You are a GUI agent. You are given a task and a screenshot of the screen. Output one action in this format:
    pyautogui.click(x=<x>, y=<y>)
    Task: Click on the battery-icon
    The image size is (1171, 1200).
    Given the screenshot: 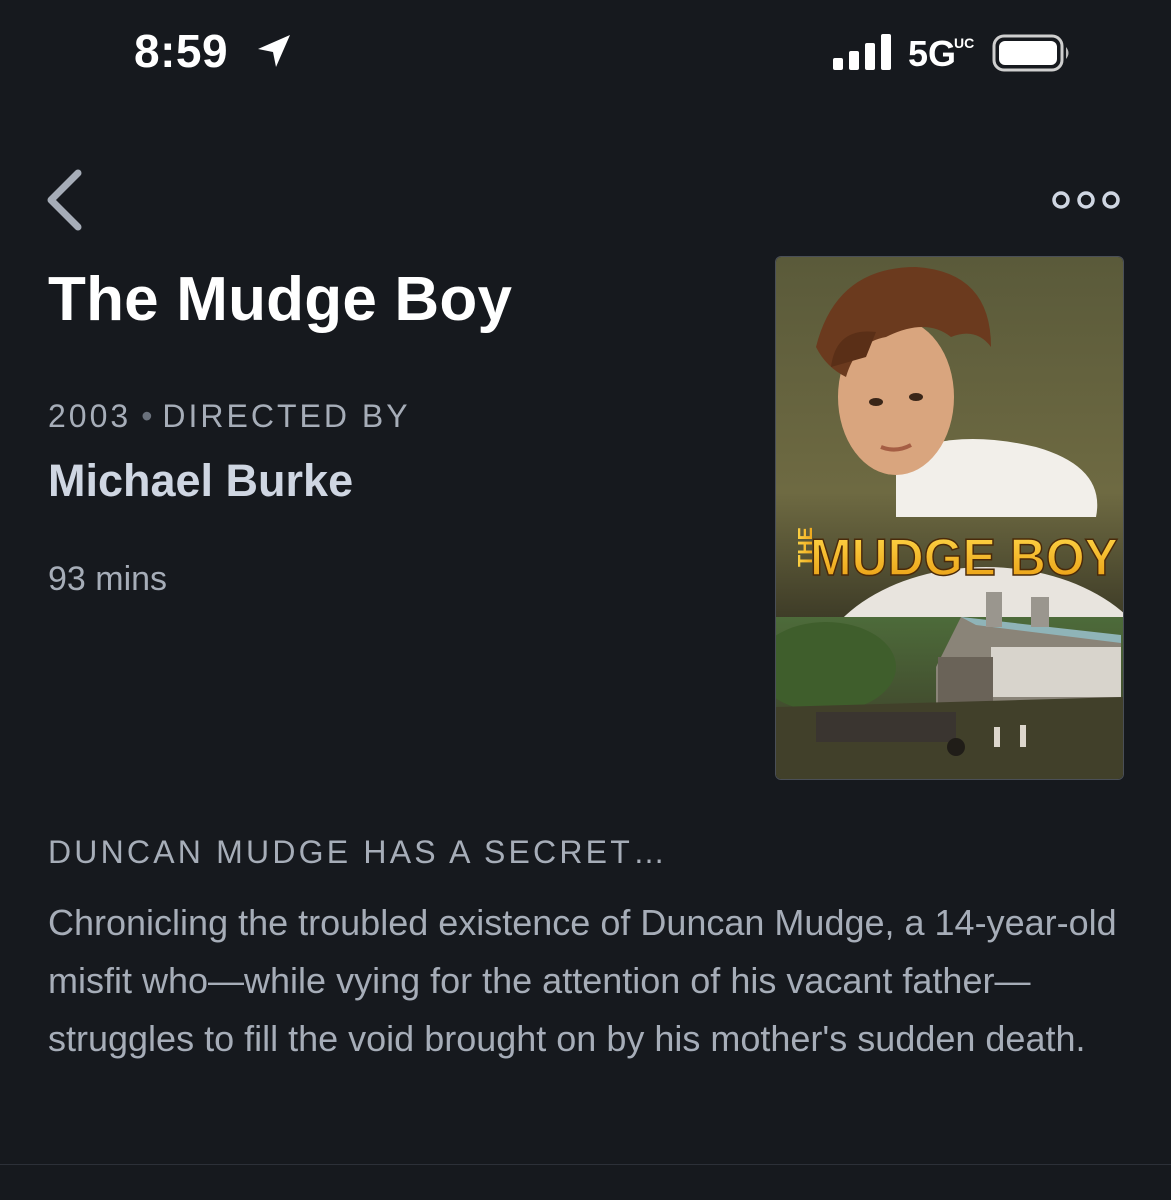 What is the action you would take?
    pyautogui.click(x=1030, y=53)
    